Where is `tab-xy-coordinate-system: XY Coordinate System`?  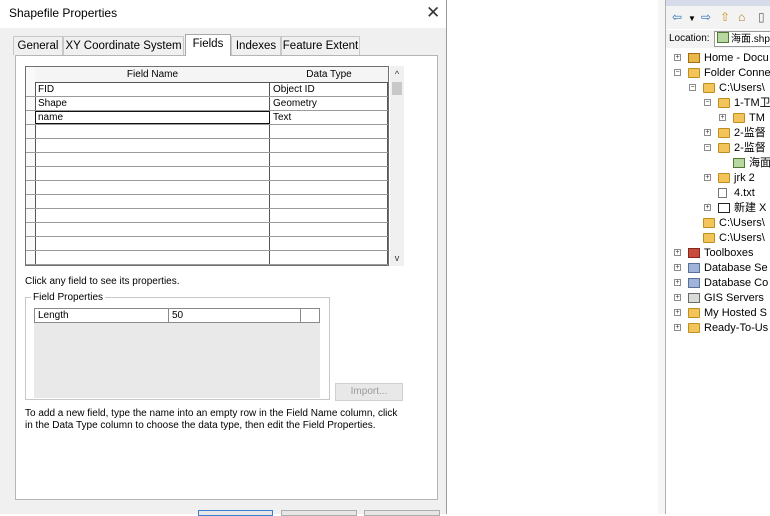
tab-xy-coordinate-system: XY Coordinate System is located at coordinates (123, 45).